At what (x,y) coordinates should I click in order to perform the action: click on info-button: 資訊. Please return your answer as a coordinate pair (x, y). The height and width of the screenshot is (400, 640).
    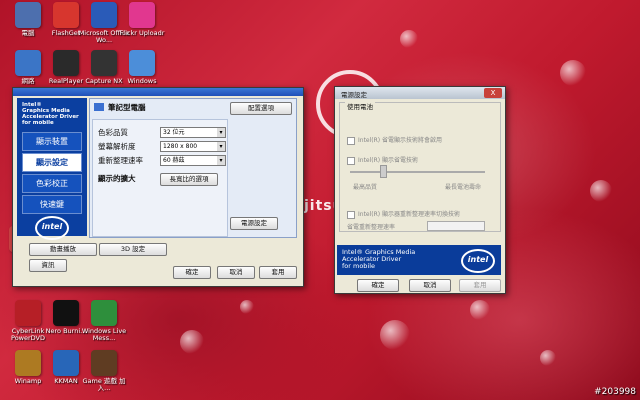
    Looking at the image, I should click on (48, 265).